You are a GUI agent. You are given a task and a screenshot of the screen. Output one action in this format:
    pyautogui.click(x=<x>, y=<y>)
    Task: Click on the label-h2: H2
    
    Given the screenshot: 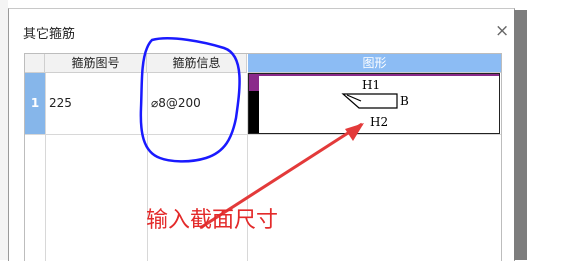 What is the action you would take?
    pyautogui.click(x=379, y=122)
    